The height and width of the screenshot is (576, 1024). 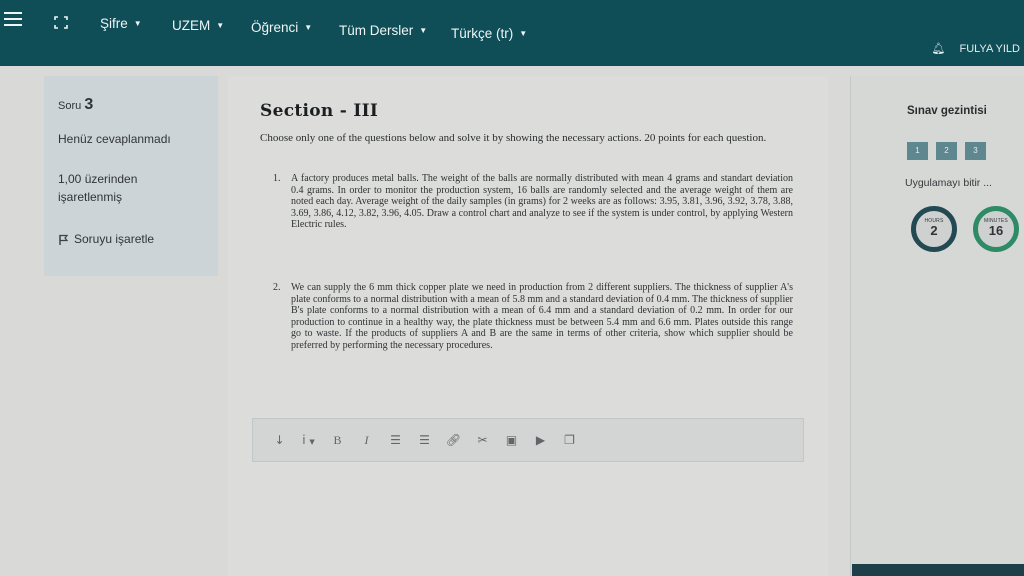 I want to click on link-icon: 🔗︎, so click(x=453, y=440).